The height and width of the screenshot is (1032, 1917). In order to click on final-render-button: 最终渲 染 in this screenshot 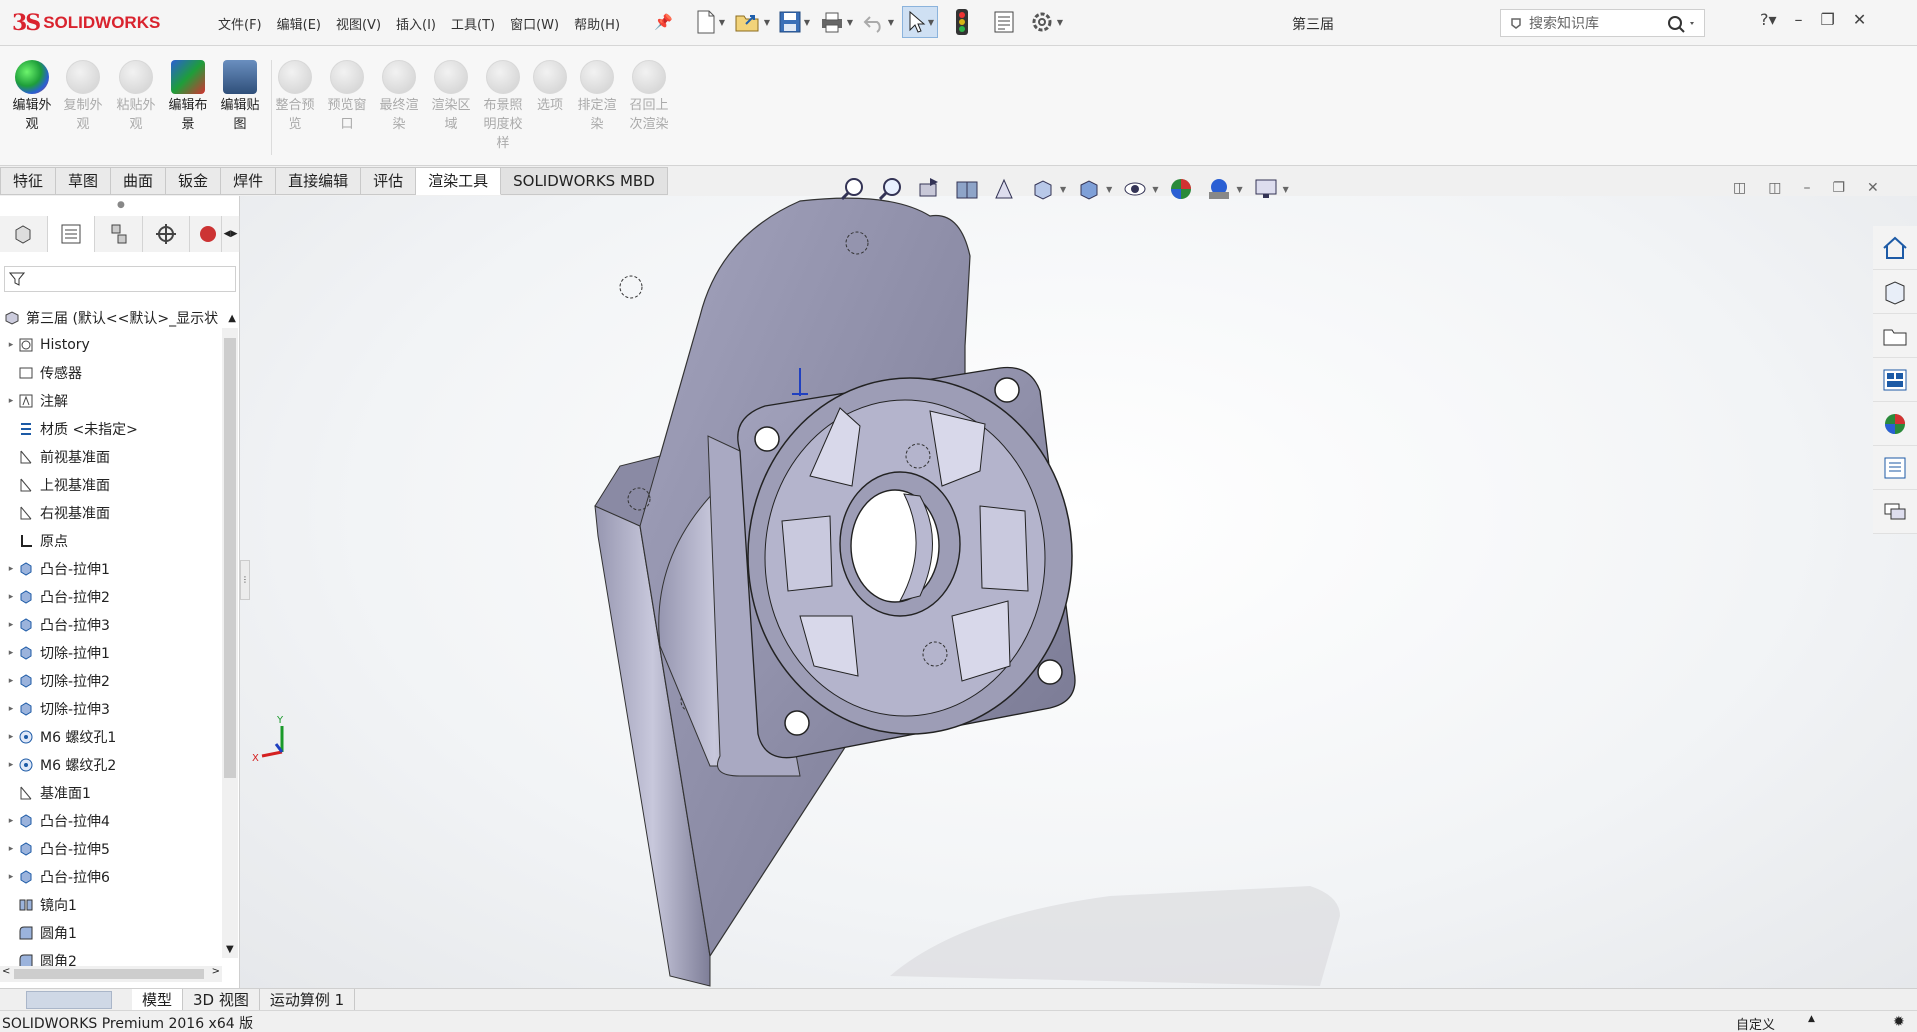, I will do `click(399, 97)`.